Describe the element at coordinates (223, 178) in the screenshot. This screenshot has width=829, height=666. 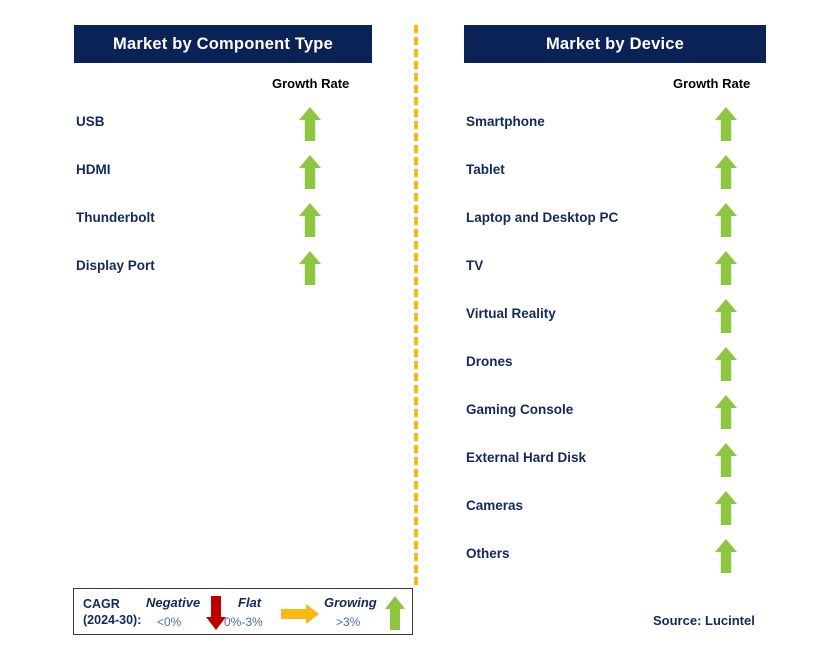
I see `segment-row: HDMI` at that location.